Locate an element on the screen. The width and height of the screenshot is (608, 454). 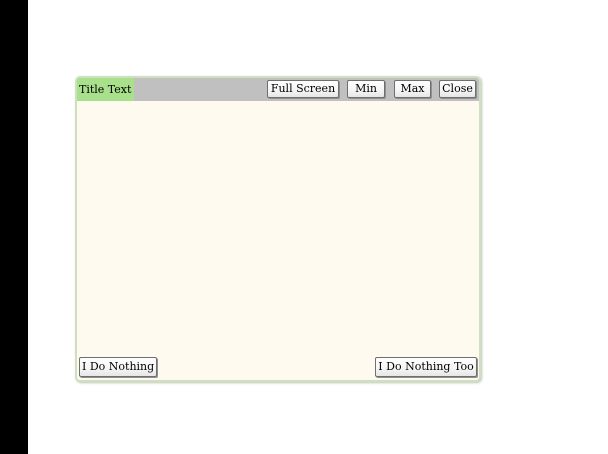
window-title: Title Text is located at coordinates (106, 89).